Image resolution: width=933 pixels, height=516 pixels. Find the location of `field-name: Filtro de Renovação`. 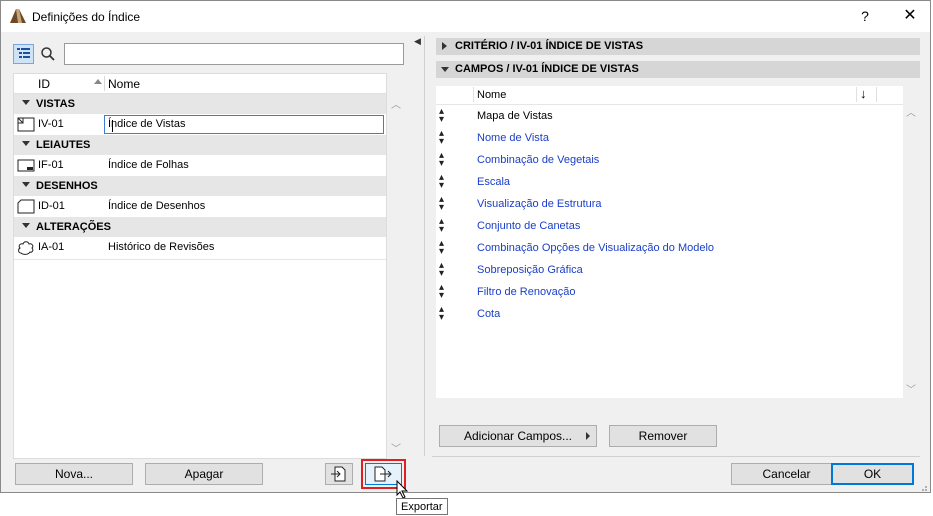

field-name: Filtro de Renovação is located at coordinates (526, 292).